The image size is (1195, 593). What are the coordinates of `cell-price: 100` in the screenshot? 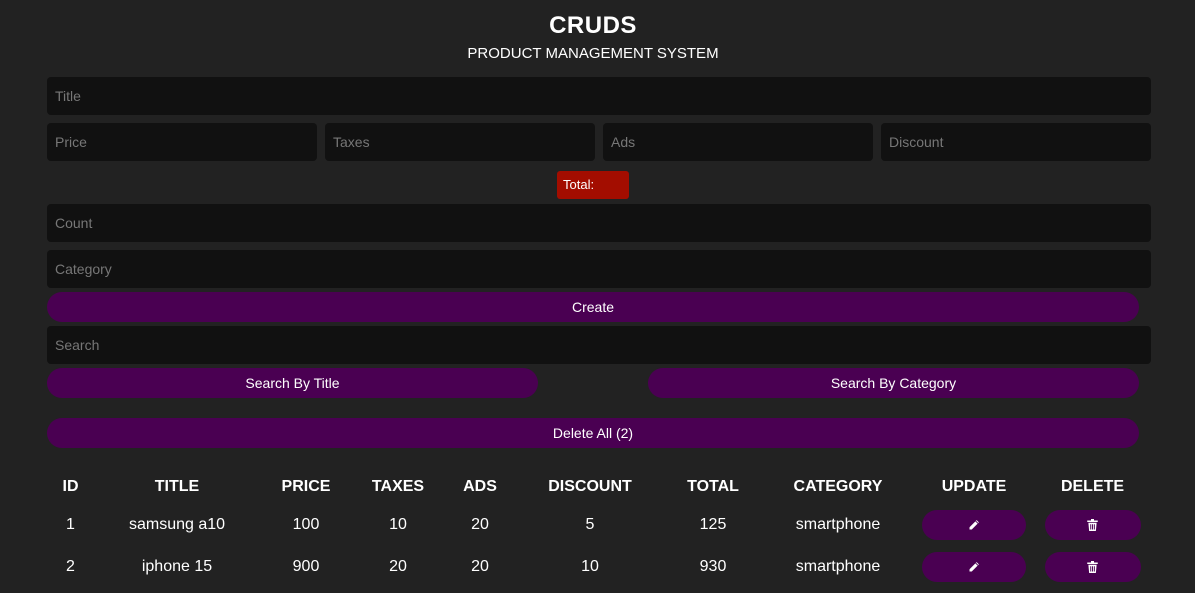 It's located at (306, 524).